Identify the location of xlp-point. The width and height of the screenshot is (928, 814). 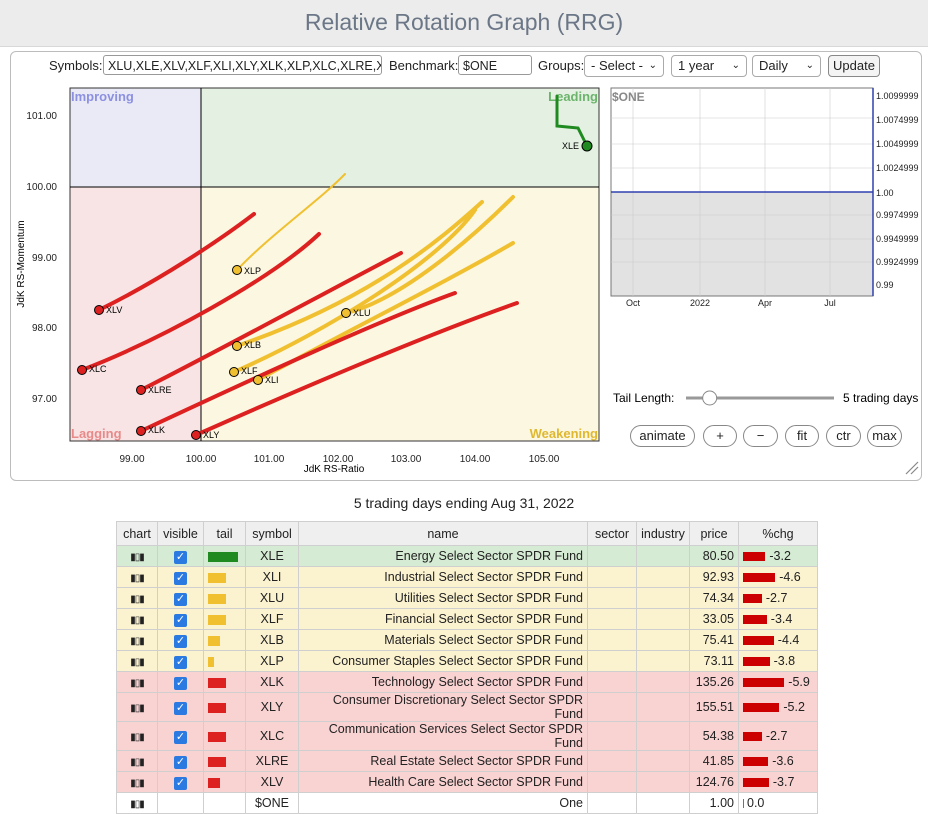
(237, 270).